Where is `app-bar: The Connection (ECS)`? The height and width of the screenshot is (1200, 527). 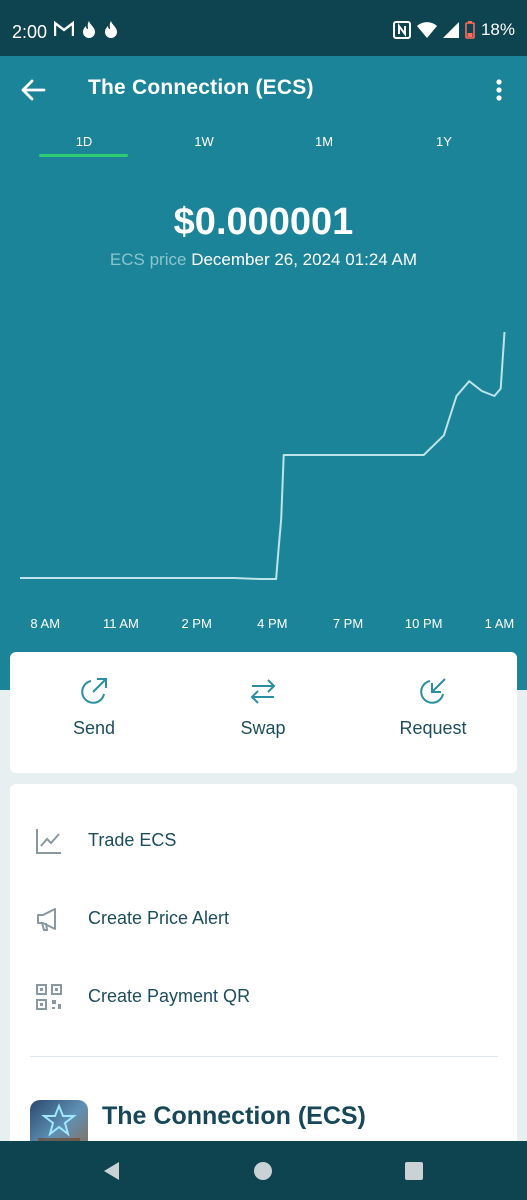 app-bar: The Connection (ECS) is located at coordinates (263, 90).